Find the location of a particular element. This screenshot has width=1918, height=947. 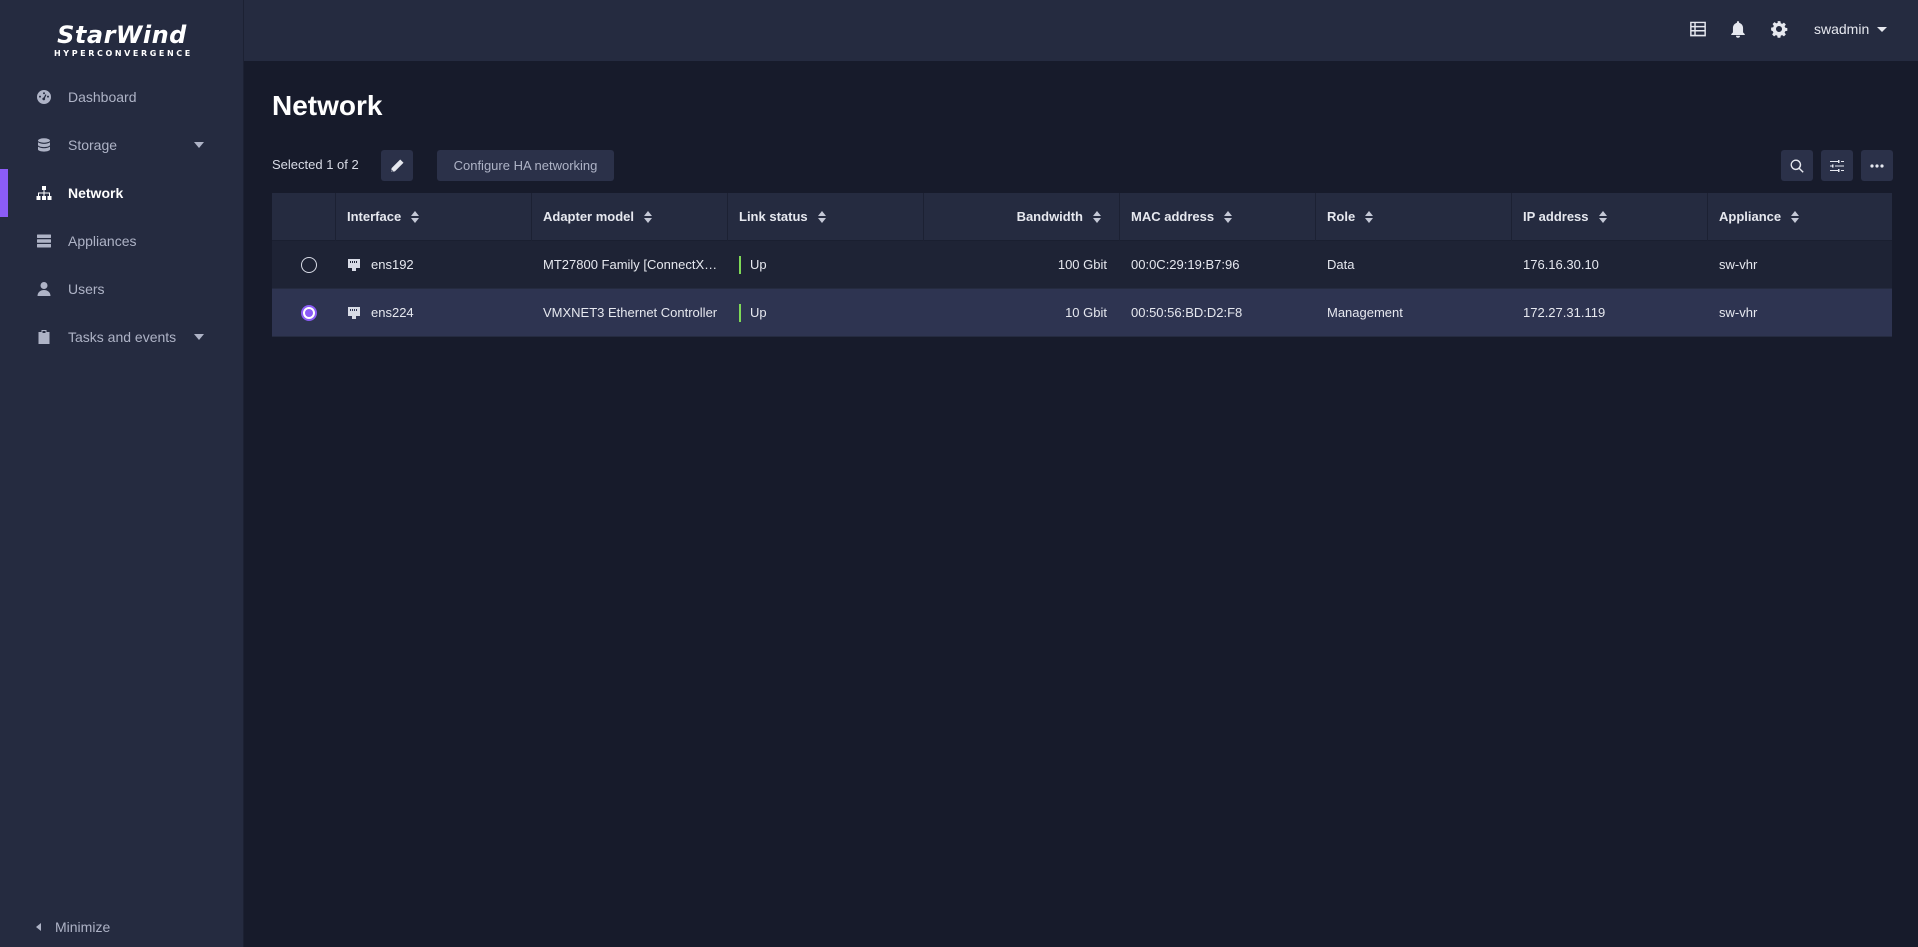

chevron-left-icon is located at coordinates (38, 927).